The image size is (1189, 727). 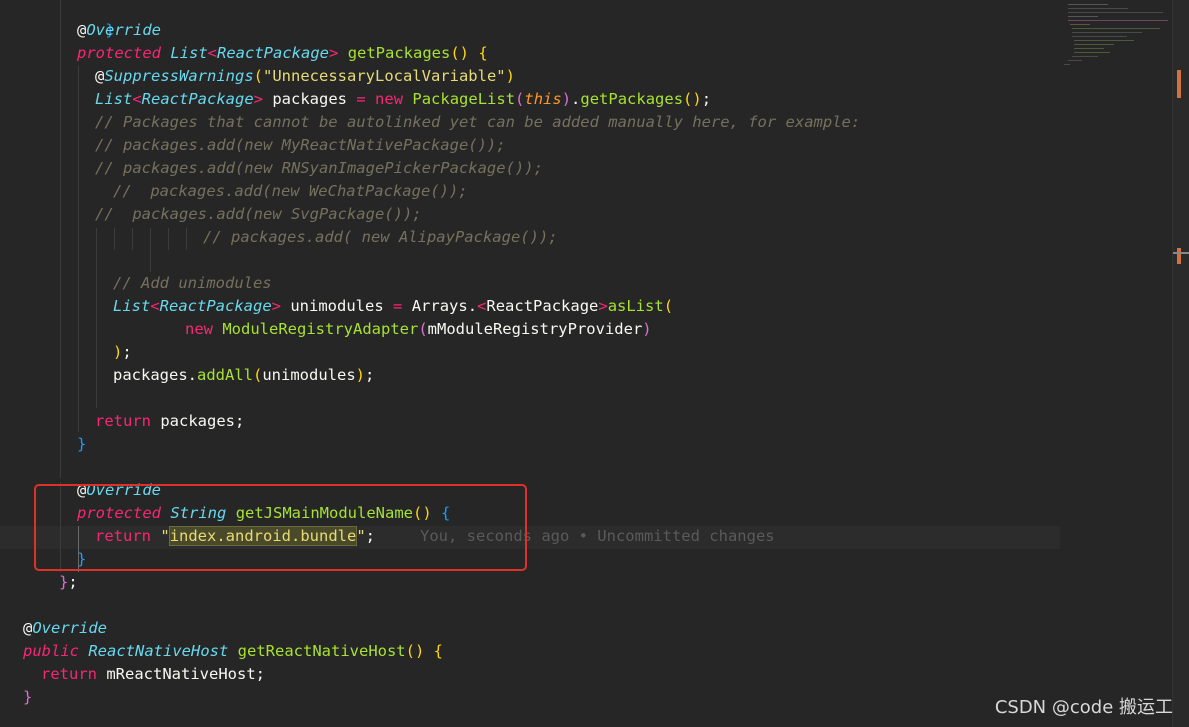 What do you see at coordinates (258, 214) in the screenshot?
I see `code-comment: // packages.add(new SvgPackage());` at bounding box center [258, 214].